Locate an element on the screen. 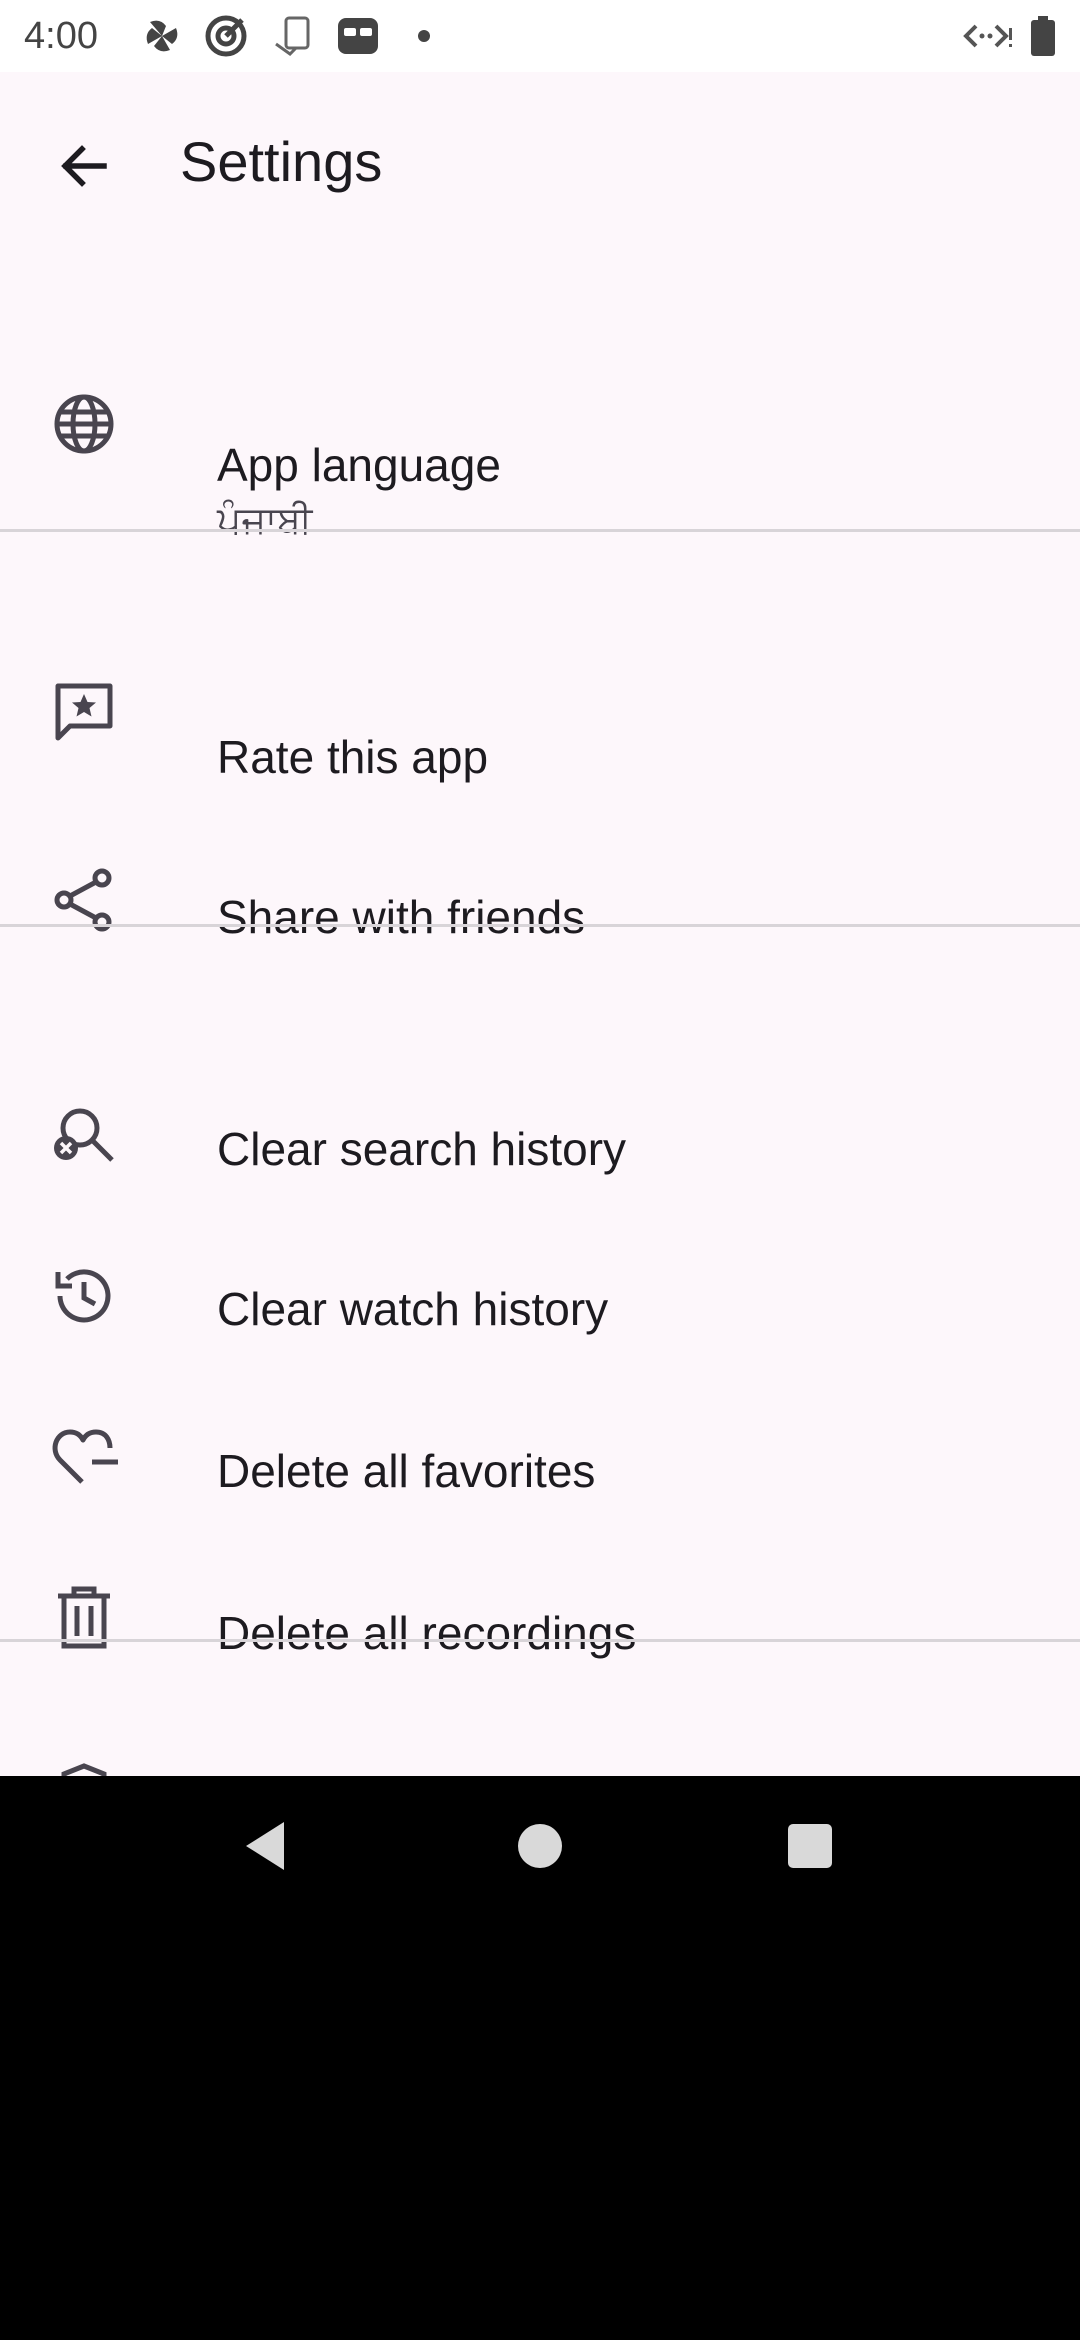 Image resolution: width=1080 pixels, height=2340 pixels. setting-label: Rate this app is located at coordinates (353, 757).